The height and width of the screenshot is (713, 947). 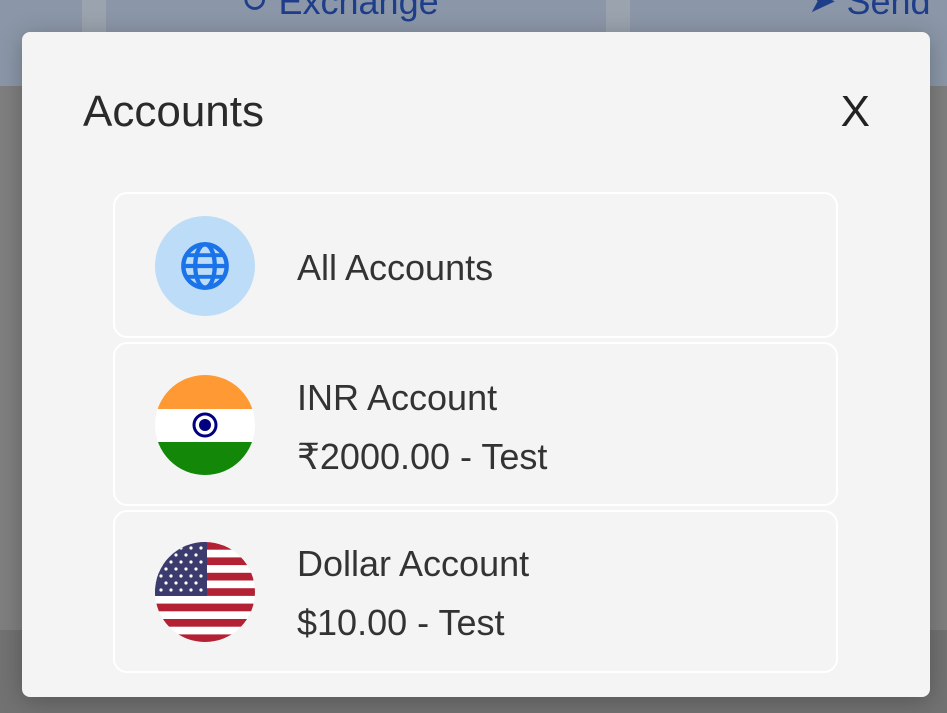 I want to click on india-flag-icon, so click(x=205, y=425).